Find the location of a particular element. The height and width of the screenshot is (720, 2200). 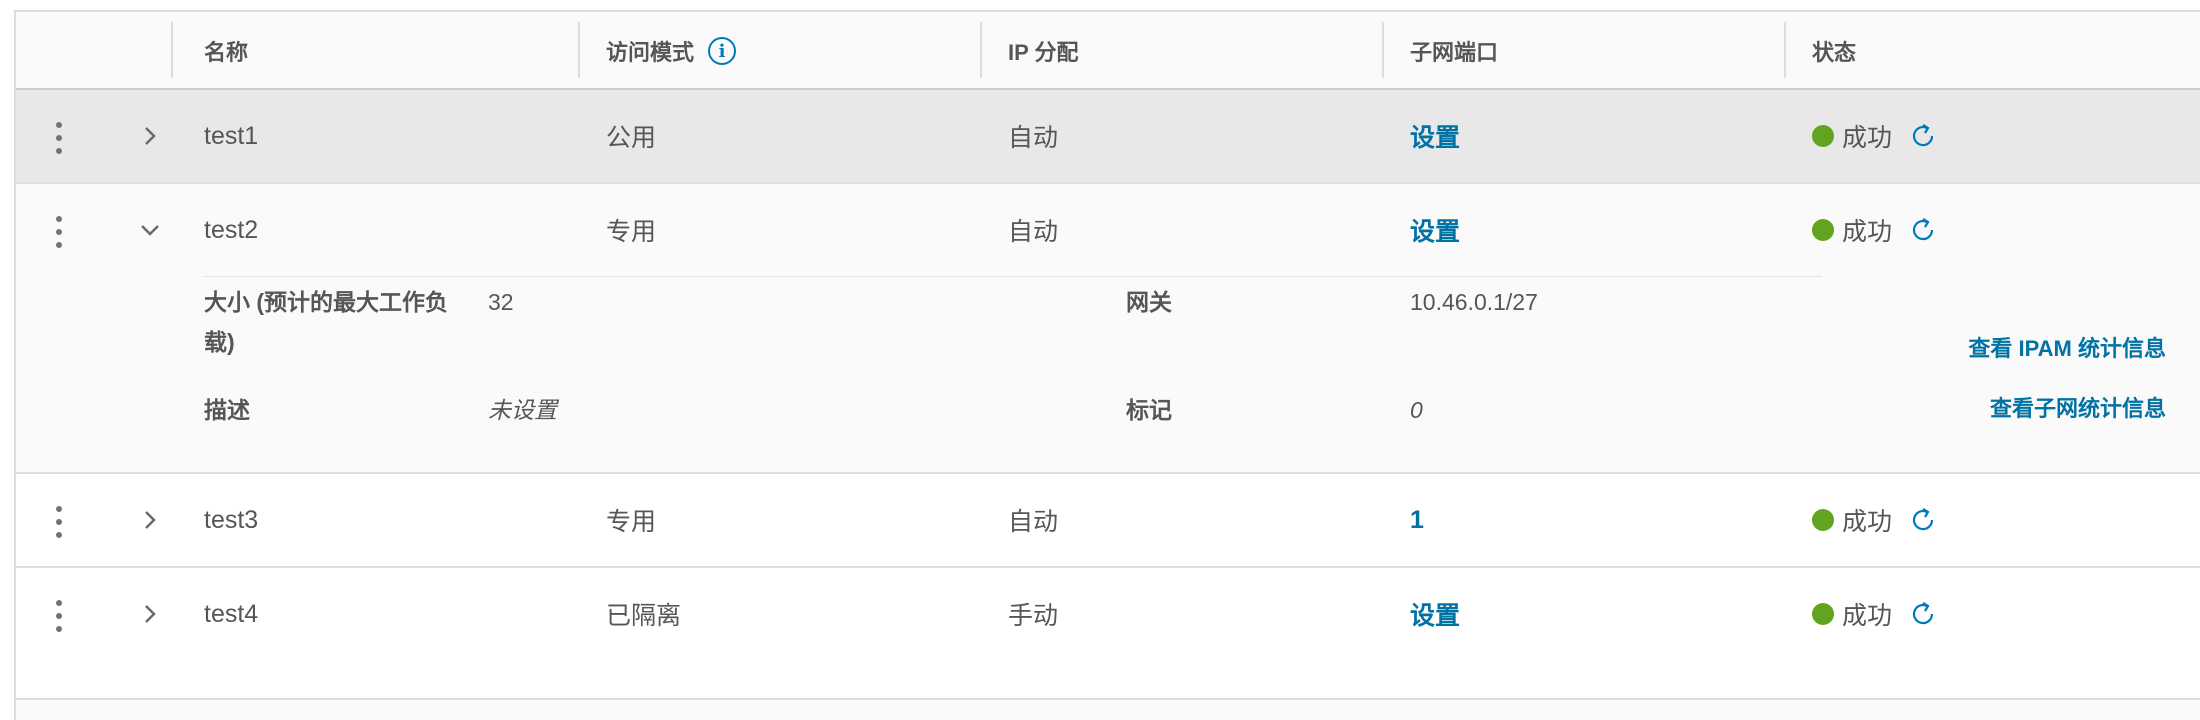

column-header-name: 名称 is located at coordinates (226, 51).